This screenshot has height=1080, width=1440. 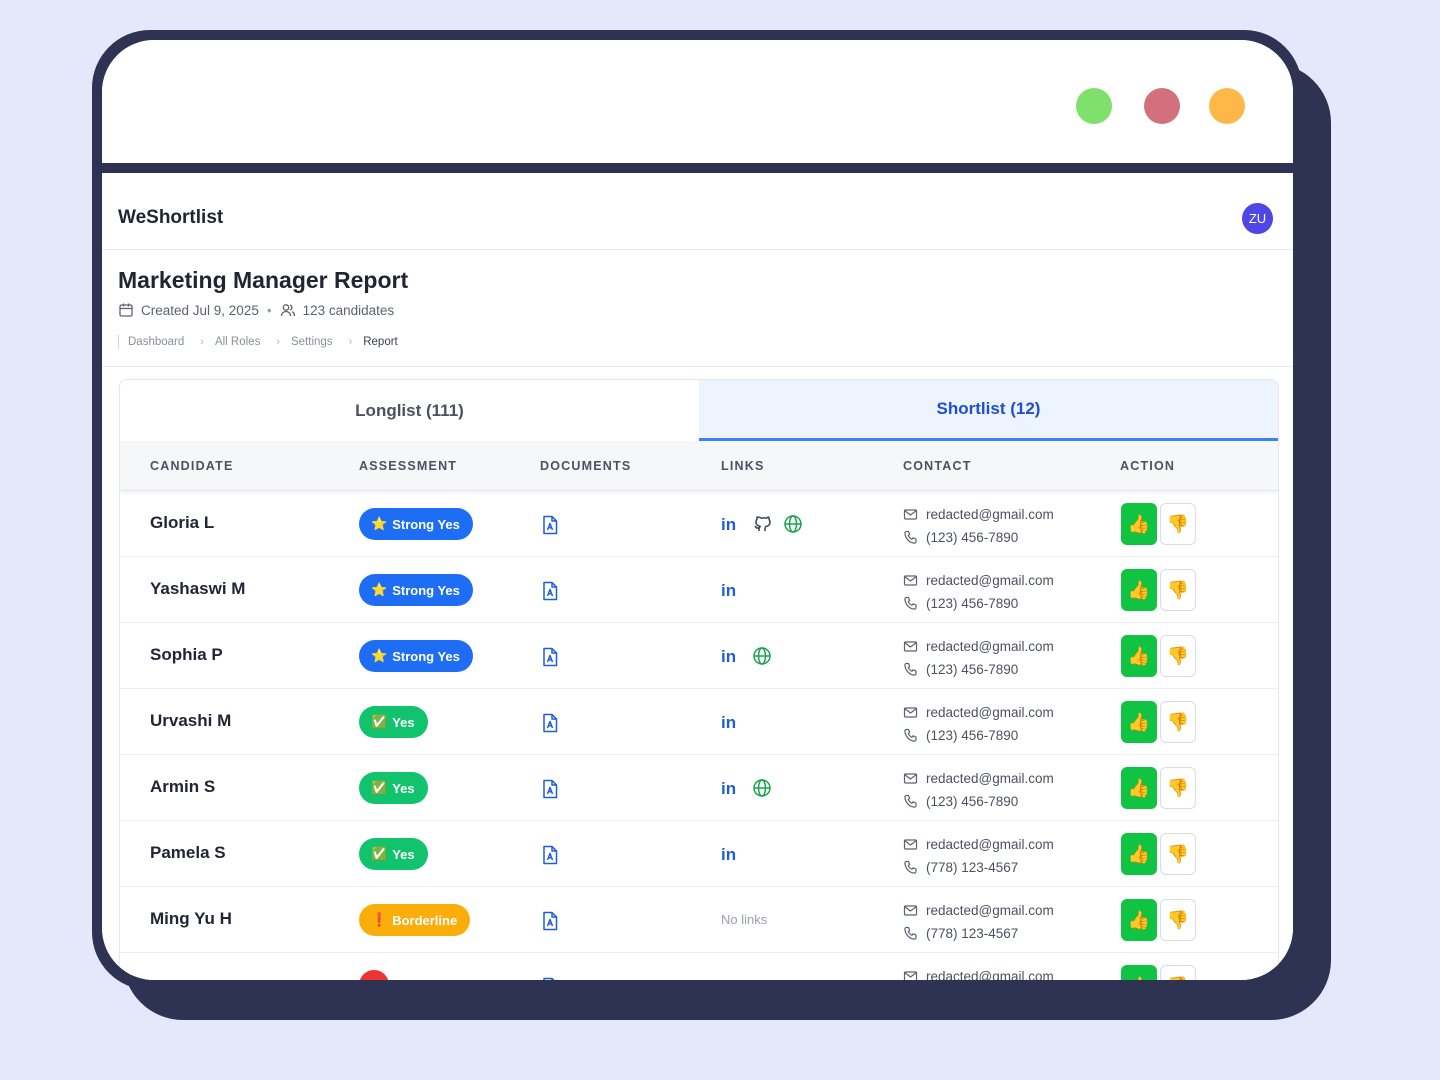 What do you see at coordinates (762, 524) in the screenshot?
I see `github-icon` at bounding box center [762, 524].